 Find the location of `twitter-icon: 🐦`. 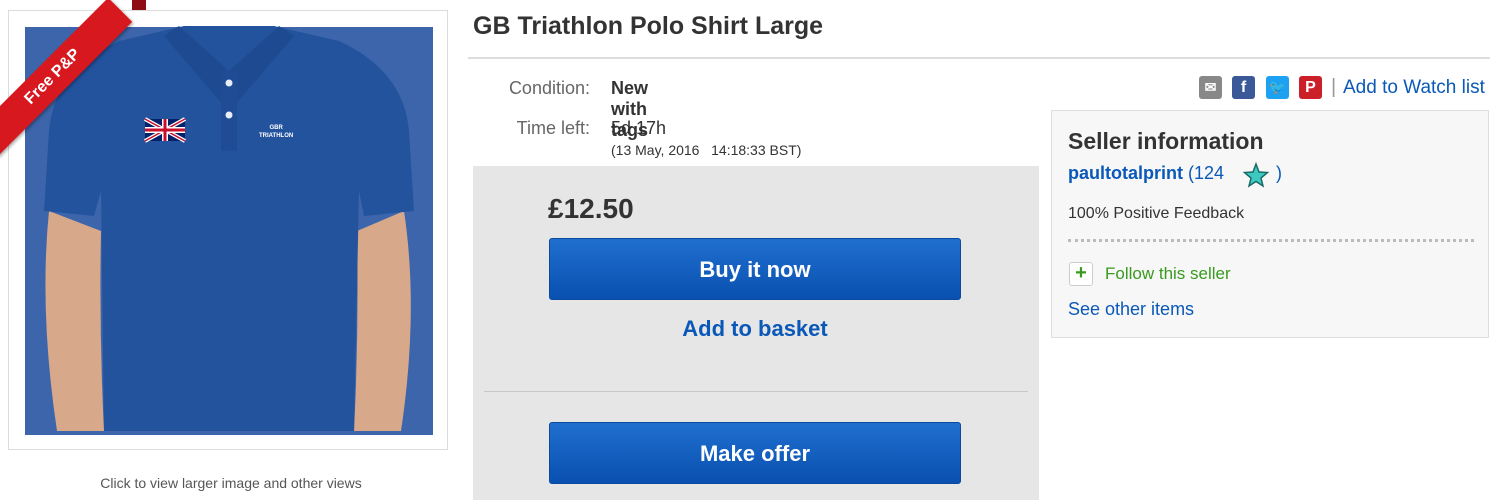

twitter-icon: 🐦 is located at coordinates (1277, 87).